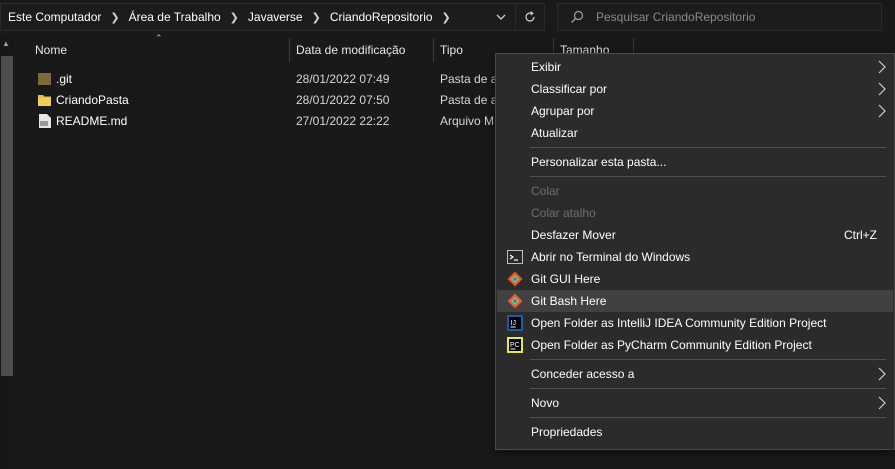 The width and height of the screenshot is (895, 469). I want to click on menu-item-abrir-terminal: Abrir no Terminal do Windows, so click(695, 257).